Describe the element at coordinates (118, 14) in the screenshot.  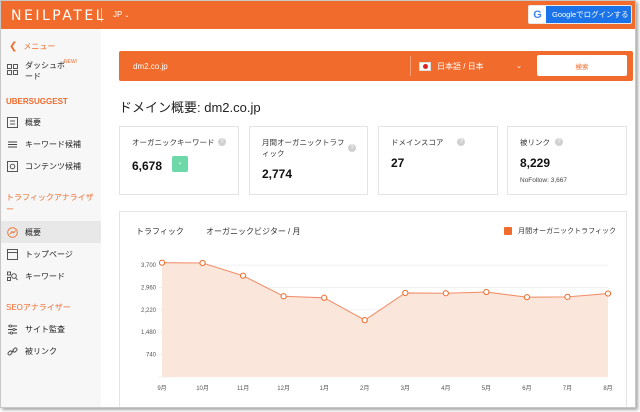
I see `language-label: JP` at that location.